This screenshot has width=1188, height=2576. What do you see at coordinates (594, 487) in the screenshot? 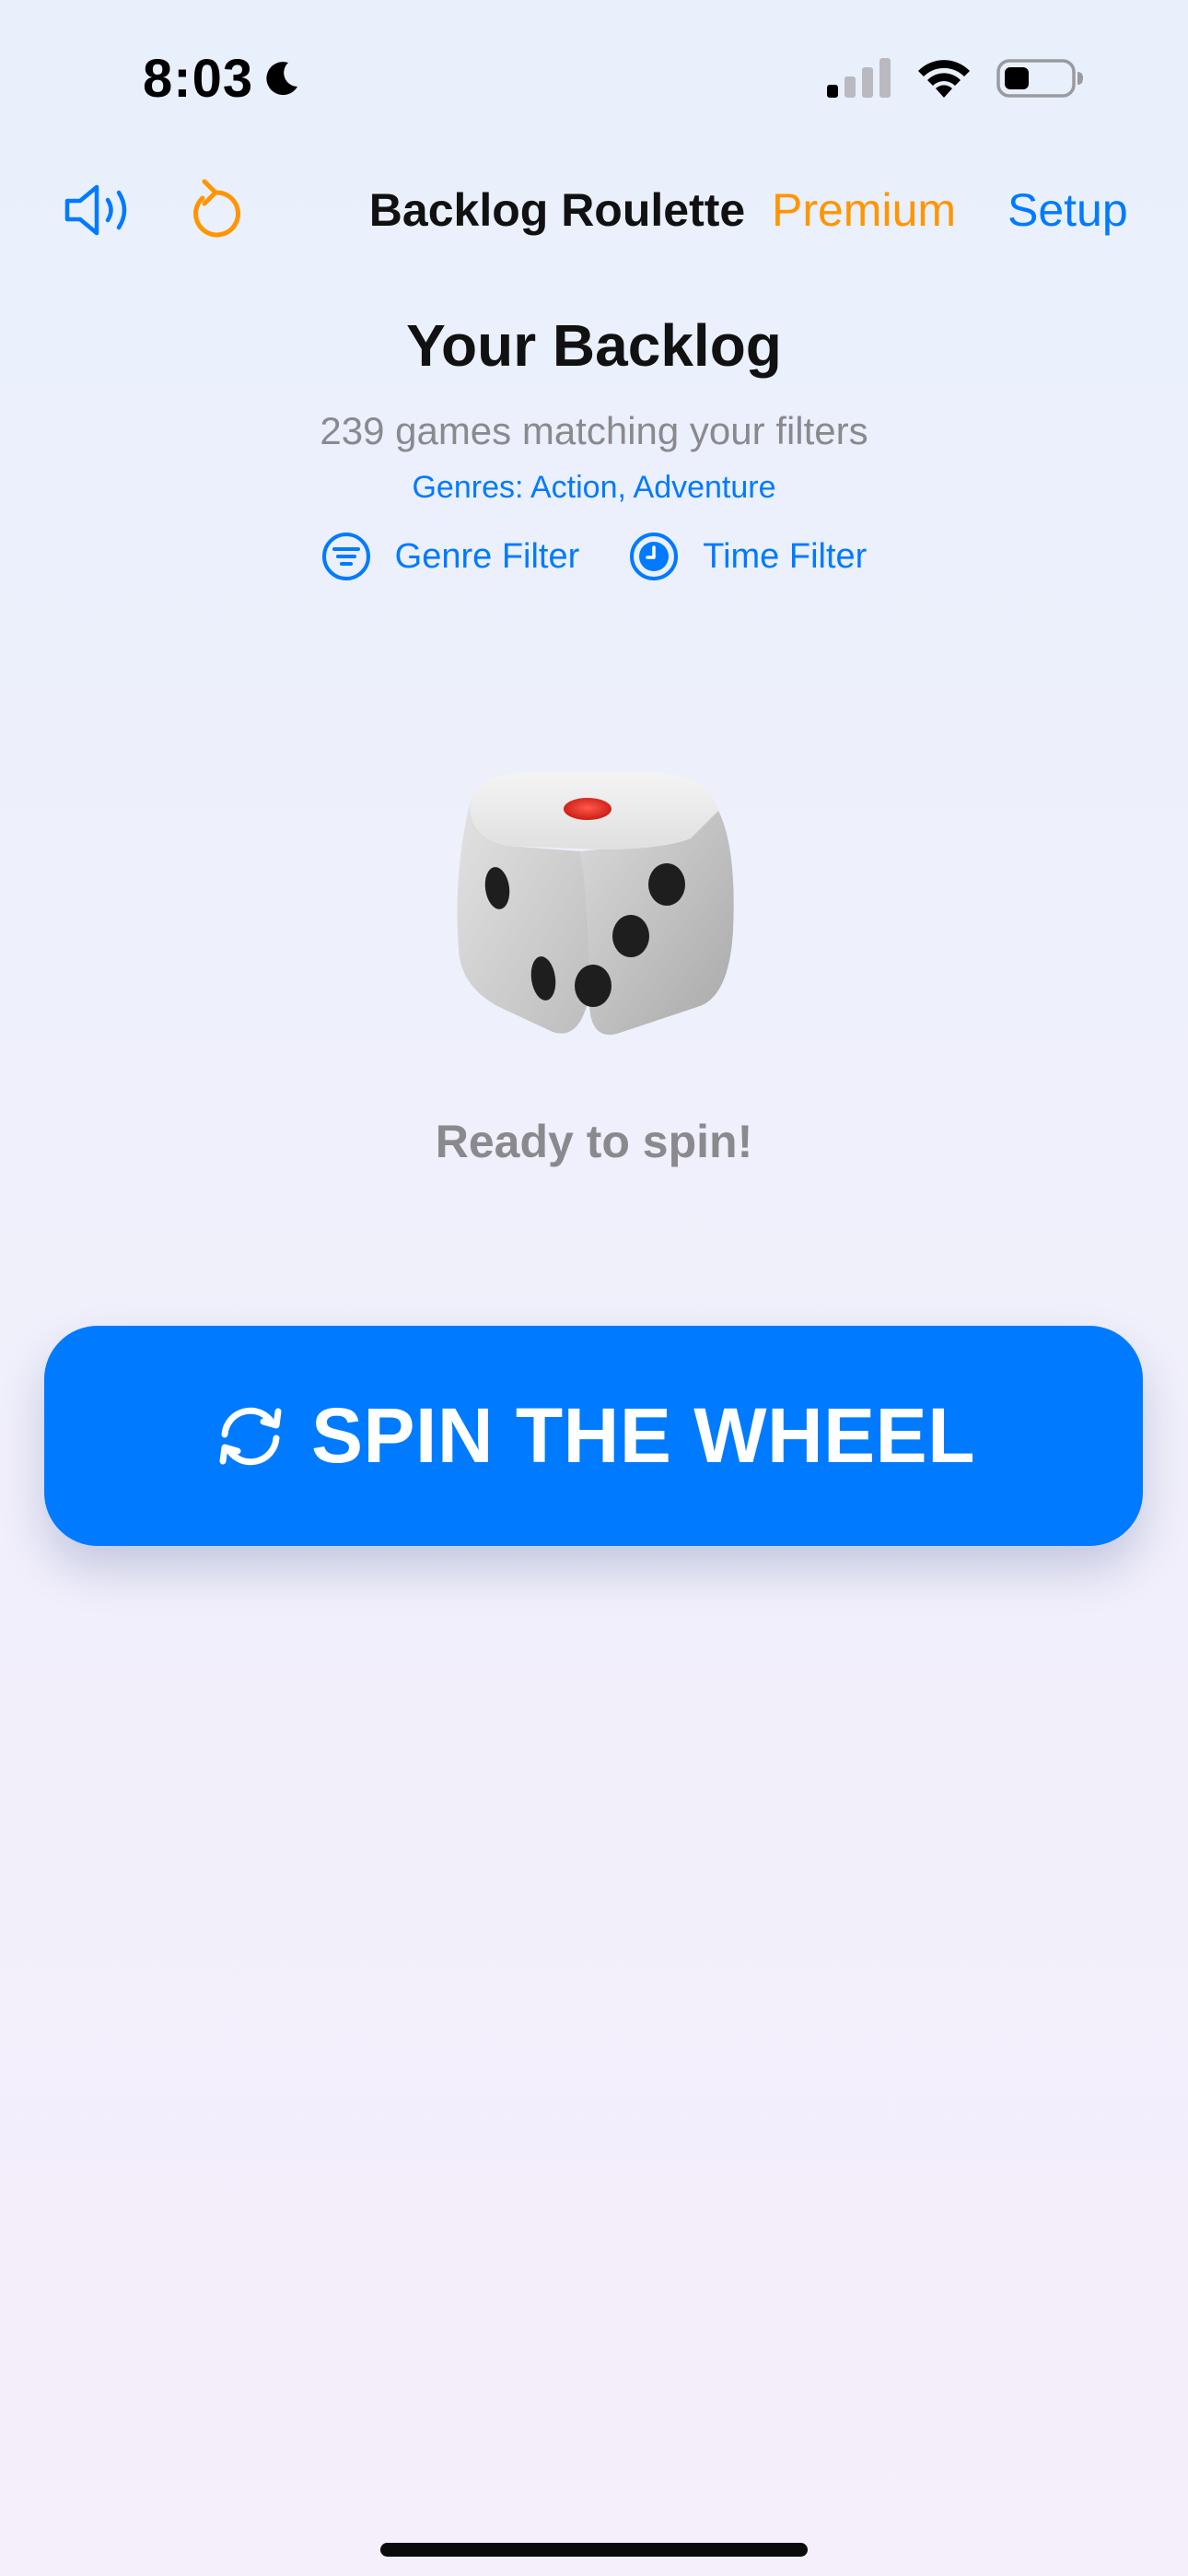
I see `genres-text: Genres: Action, Adventure` at bounding box center [594, 487].